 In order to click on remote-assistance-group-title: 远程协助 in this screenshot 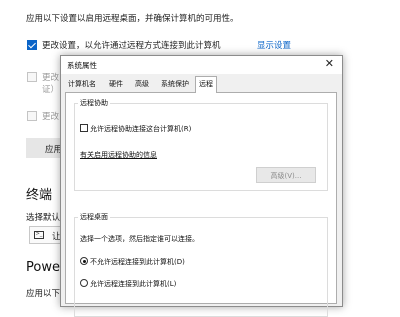, I will do `click(94, 103)`.